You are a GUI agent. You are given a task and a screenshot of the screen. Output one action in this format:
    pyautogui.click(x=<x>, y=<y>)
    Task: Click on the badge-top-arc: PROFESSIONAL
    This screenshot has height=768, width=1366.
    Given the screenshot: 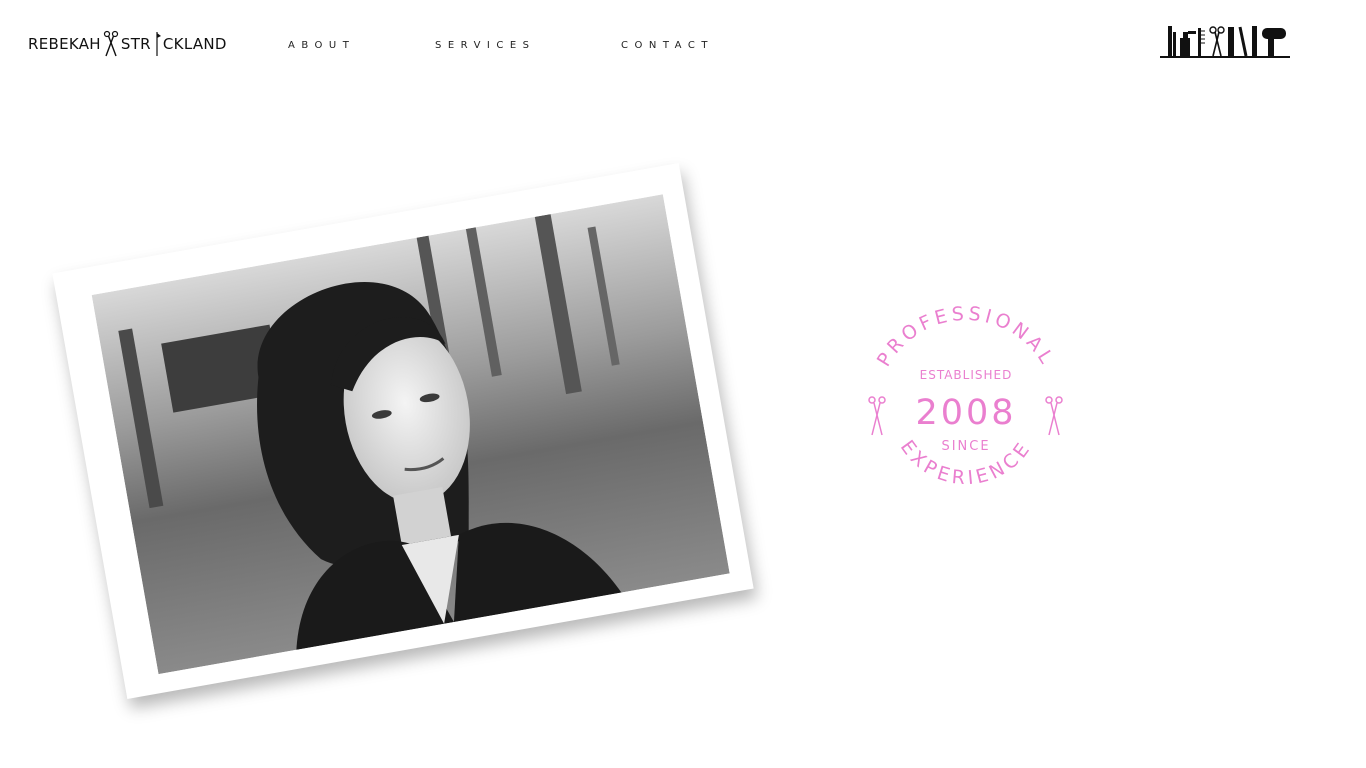 What is the action you would take?
    pyautogui.click(x=966, y=337)
    